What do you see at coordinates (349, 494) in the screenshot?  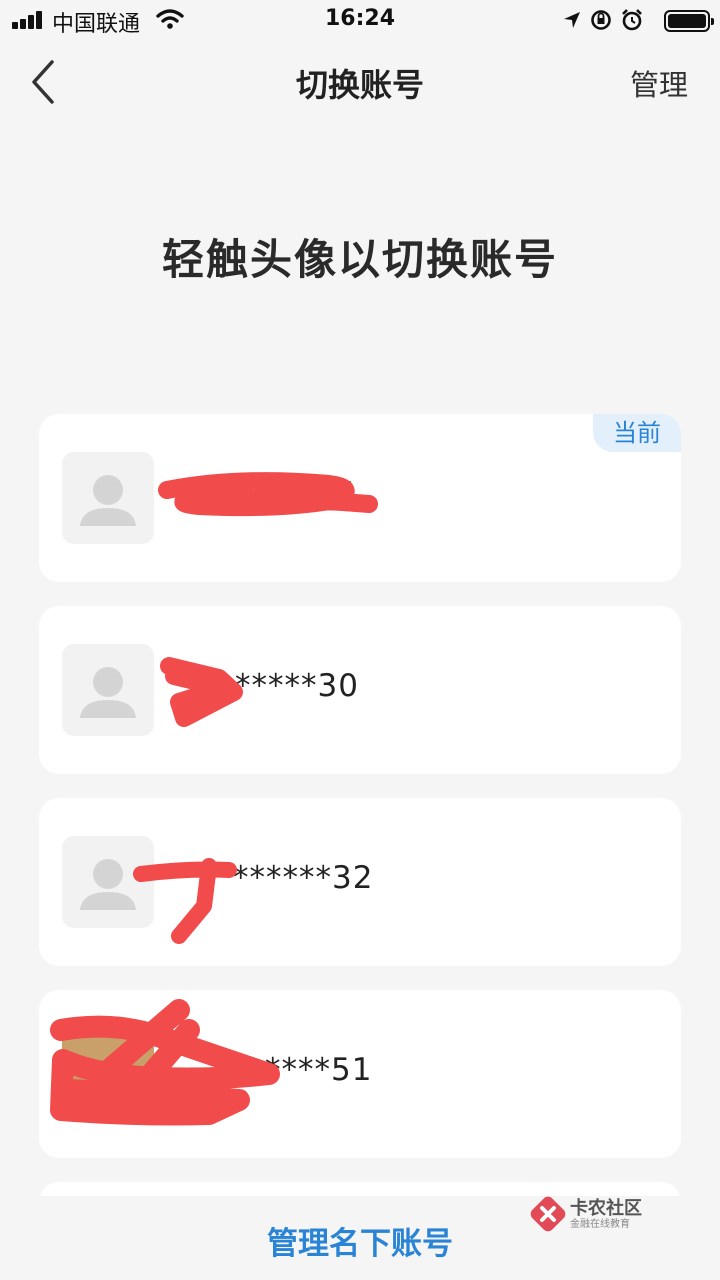 I see `account-id: 1` at bounding box center [349, 494].